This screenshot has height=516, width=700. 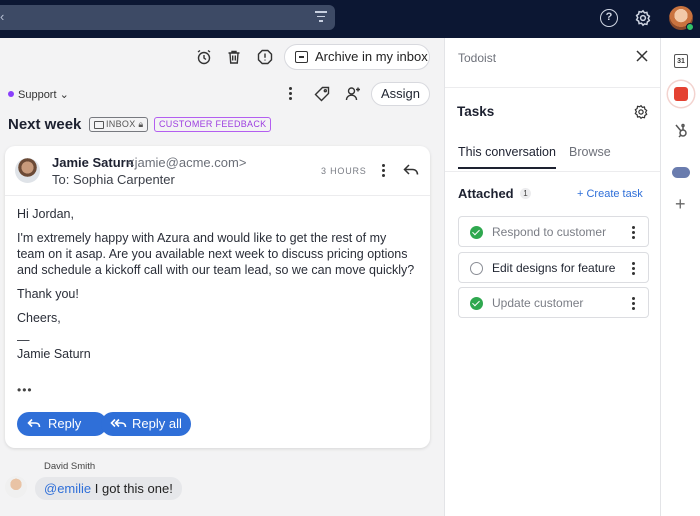 What do you see at coordinates (222, 57) in the screenshot?
I see `conversation-toolbar: Archive in my inbox` at bounding box center [222, 57].